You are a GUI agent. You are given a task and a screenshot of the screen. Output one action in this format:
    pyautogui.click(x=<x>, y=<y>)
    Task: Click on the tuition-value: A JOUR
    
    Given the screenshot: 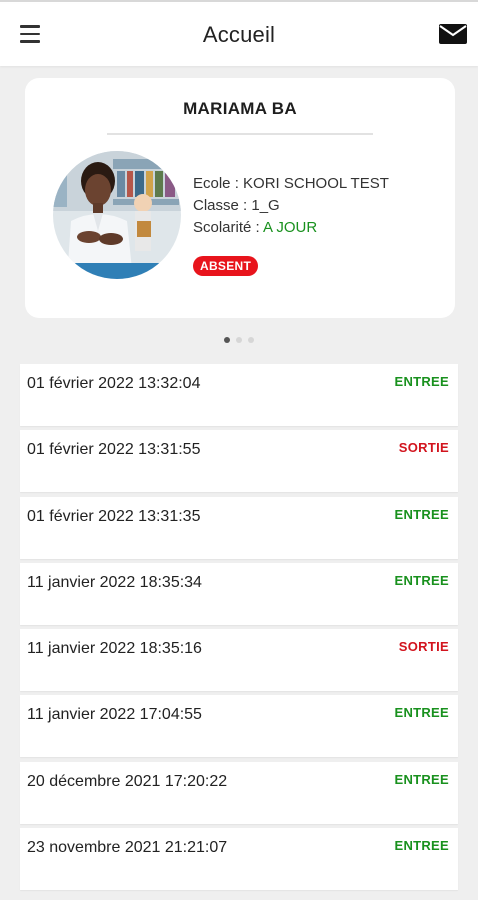 What is the action you would take?
    pyautogui.click(x=290, y=227)
    